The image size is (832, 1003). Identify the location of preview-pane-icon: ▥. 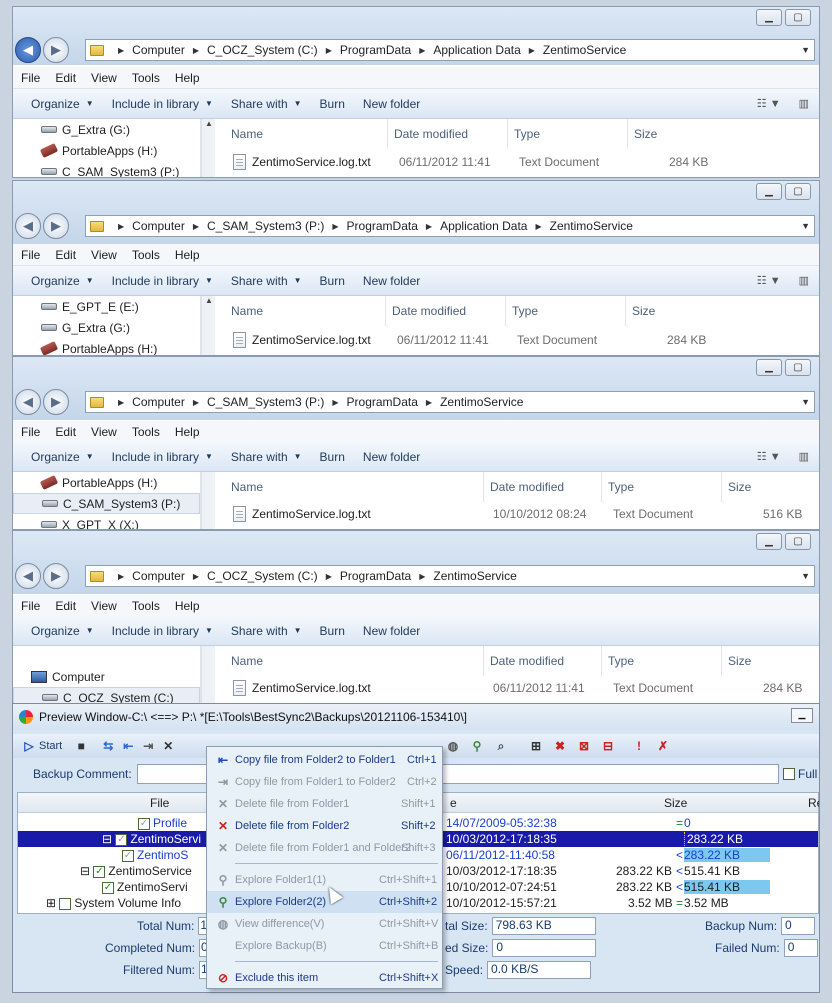
(804, 103).